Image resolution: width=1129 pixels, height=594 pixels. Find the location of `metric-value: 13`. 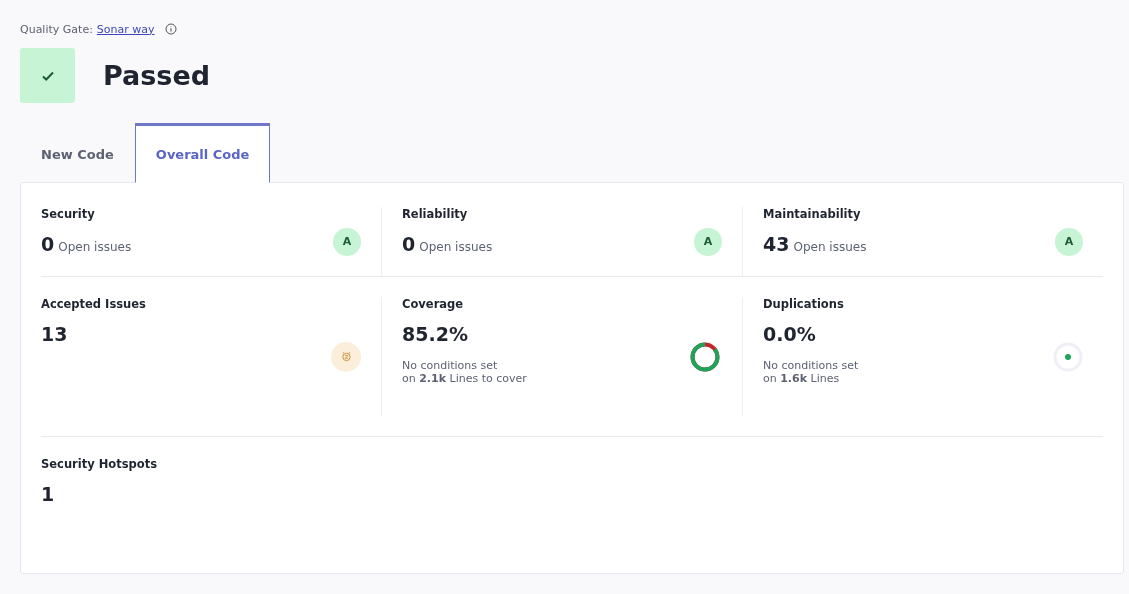

metric-value: 13 is located at coordinates (54, 334).